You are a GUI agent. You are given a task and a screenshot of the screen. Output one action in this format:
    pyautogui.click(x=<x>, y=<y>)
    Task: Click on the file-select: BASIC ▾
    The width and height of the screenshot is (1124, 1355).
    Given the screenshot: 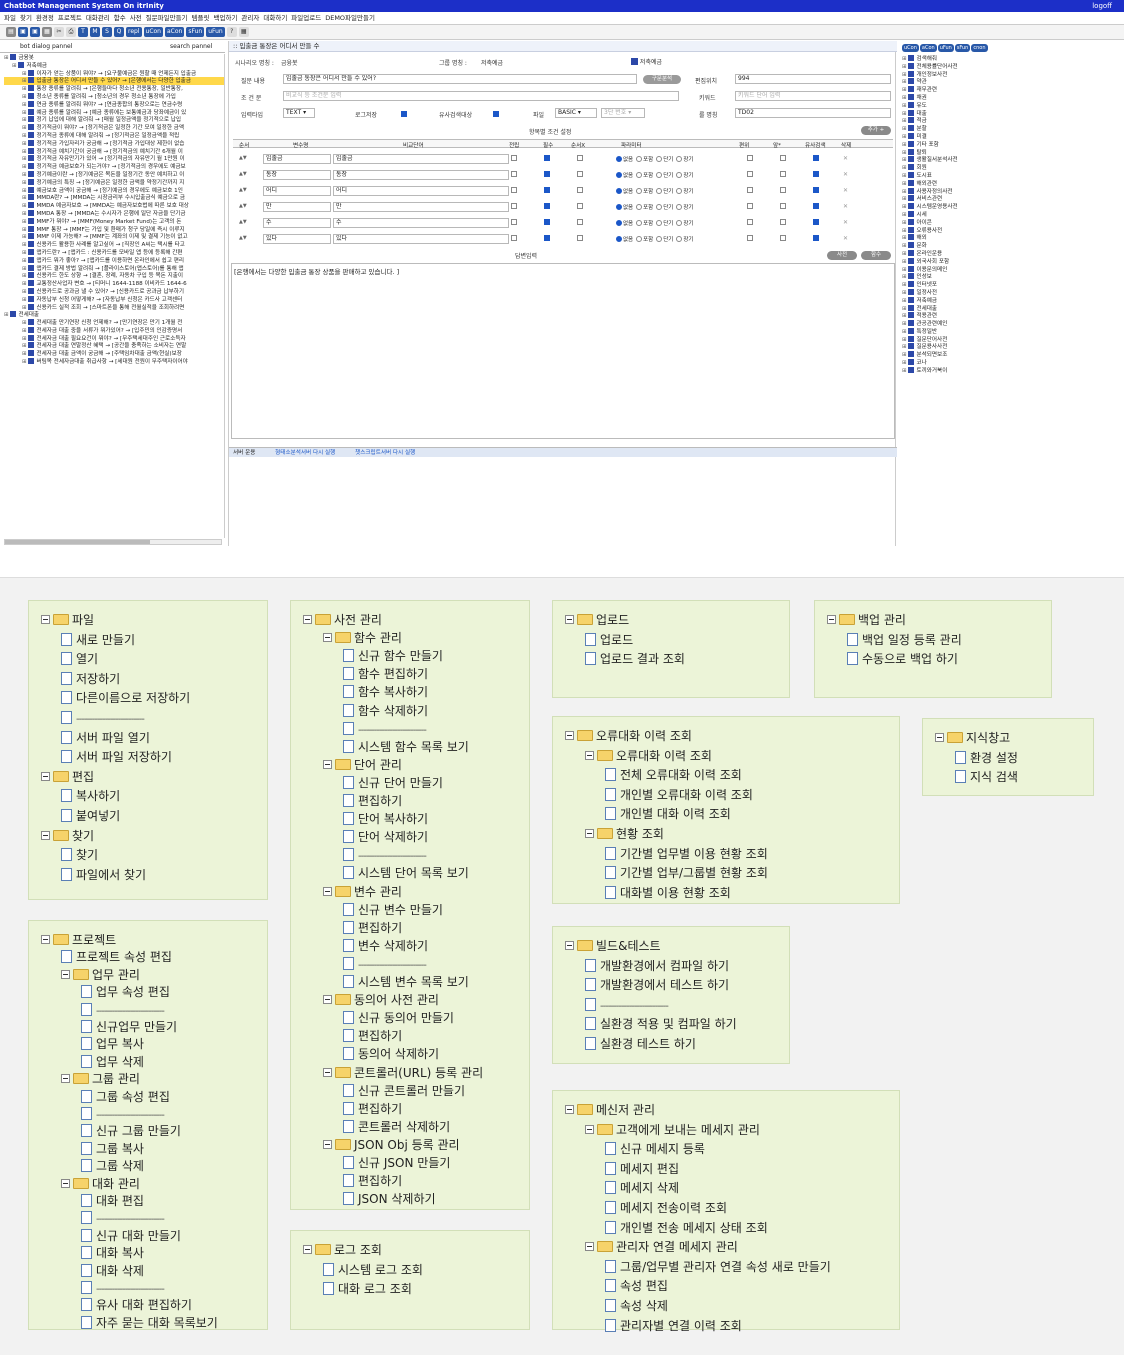 What is the action you would take?
    pyautogui.click(x=576, y=113)
    